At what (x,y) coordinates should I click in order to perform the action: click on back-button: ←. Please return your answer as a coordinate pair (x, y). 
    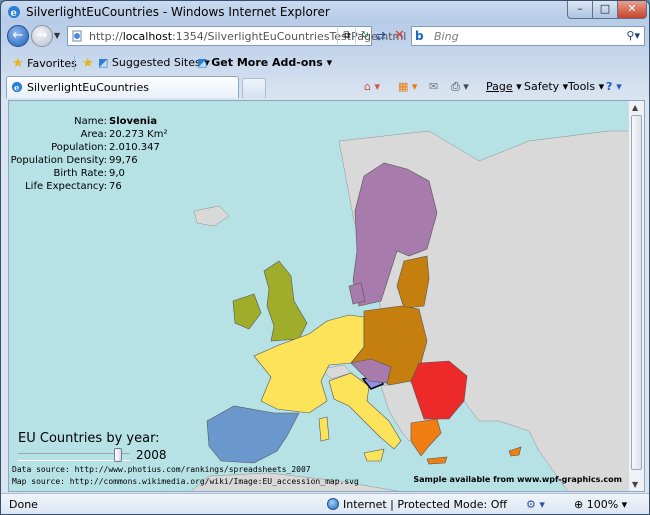
    Looking at the image, I should click on (18, 36).